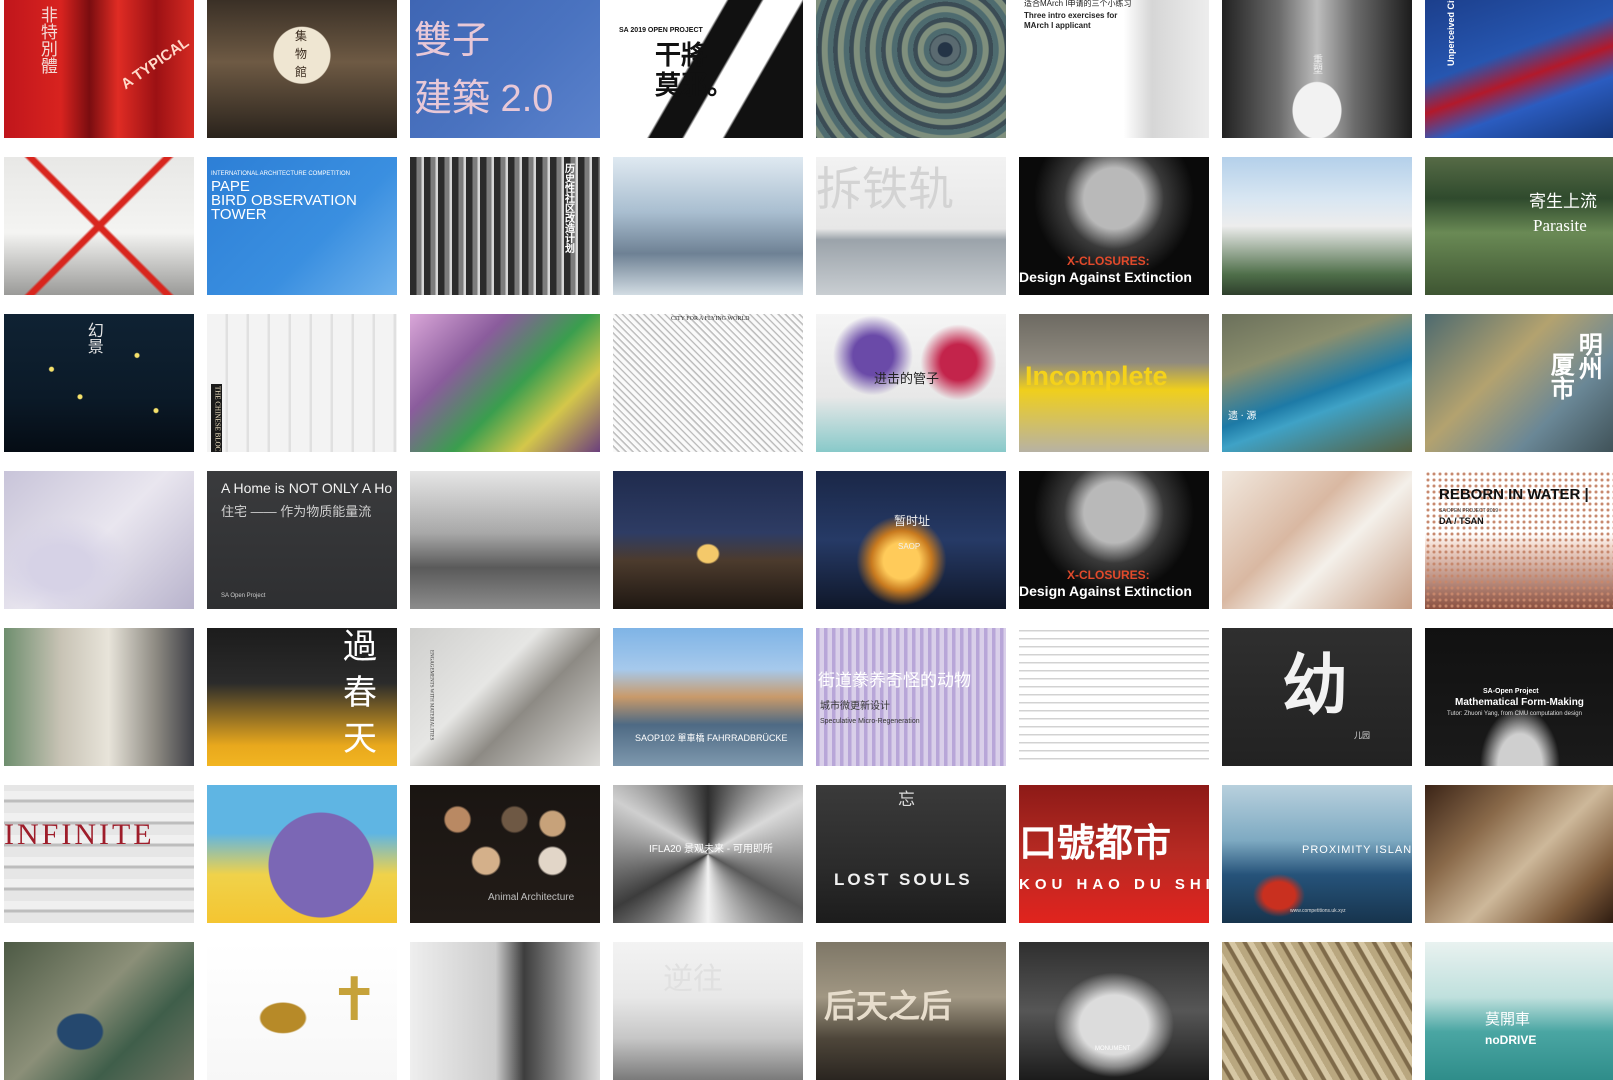  I want to click on thumbnail-title-text: 后天之后, so click(888, 1006).